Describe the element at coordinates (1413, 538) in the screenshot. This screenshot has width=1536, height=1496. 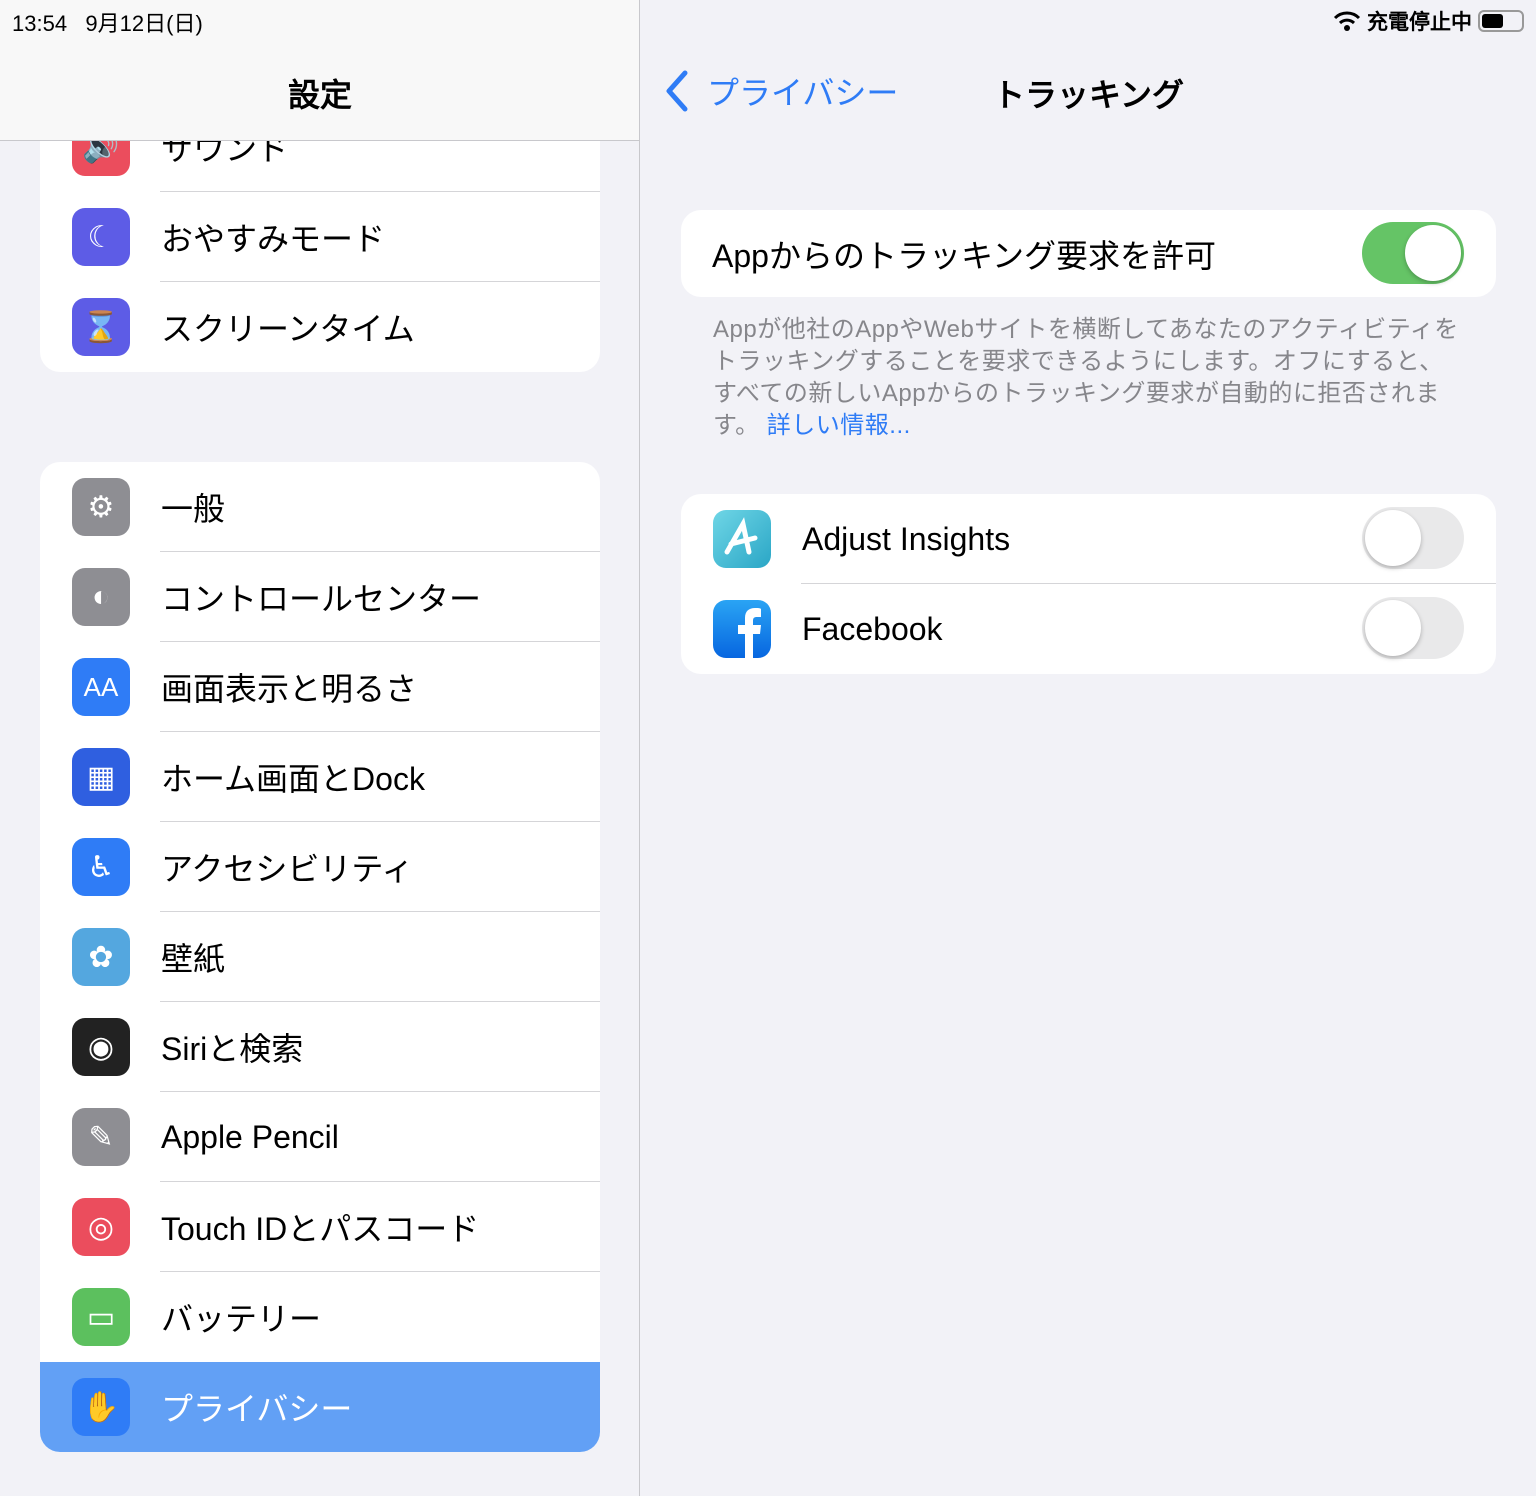
I see `adjust-tracking-toggle` at that location.